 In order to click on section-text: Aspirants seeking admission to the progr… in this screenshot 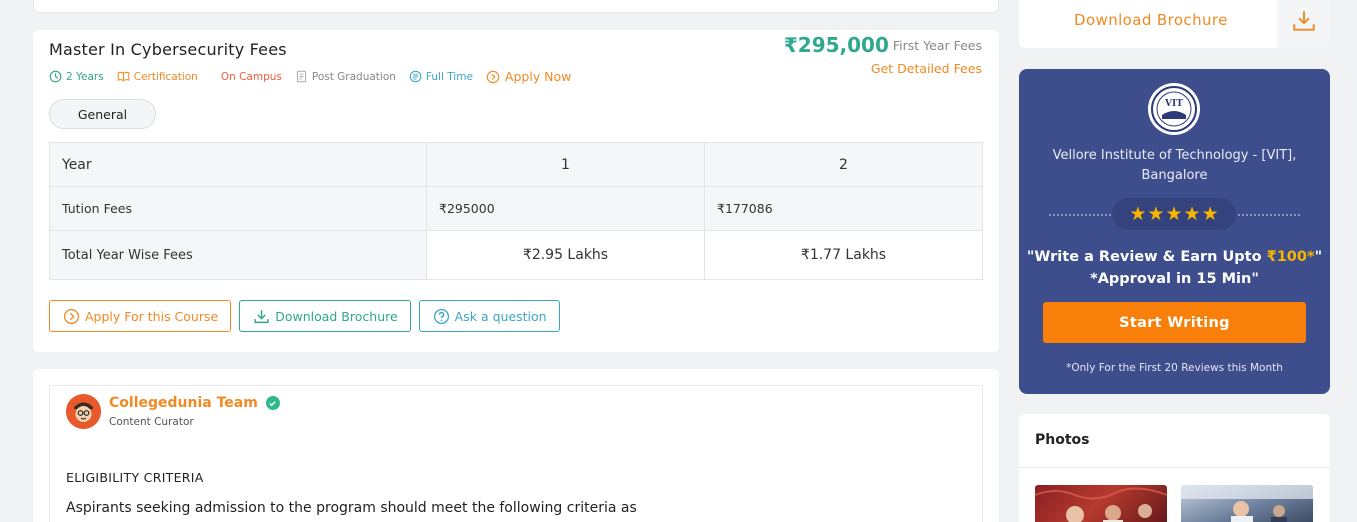, I will do `click(351, 508)`.